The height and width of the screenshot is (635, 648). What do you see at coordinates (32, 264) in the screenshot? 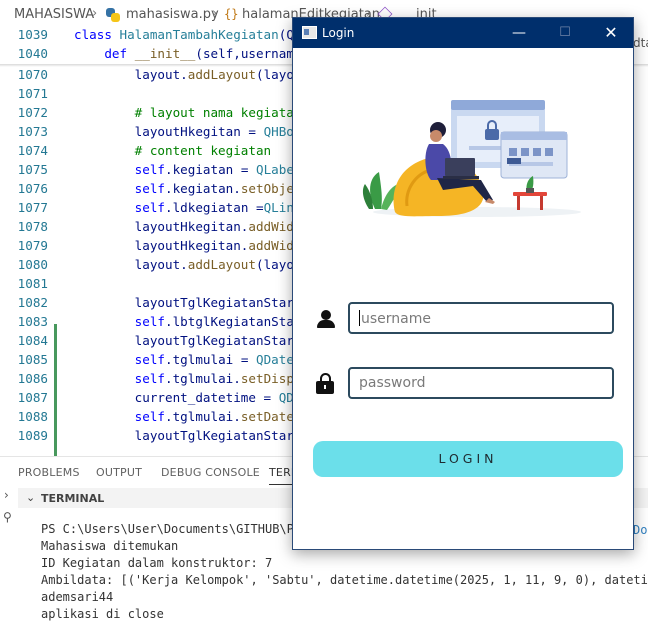
I see `line-number: 1080` at bounding box center [32, 264].